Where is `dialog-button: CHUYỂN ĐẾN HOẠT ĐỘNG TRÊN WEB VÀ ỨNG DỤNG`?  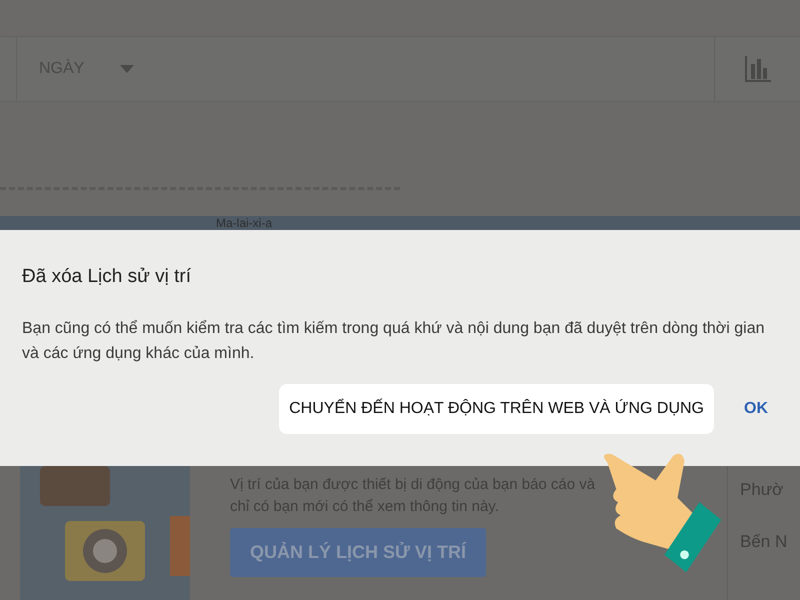
dialog-button: CHUYỂN ĐẾN HOẠT ĐỘNG TRÊN WEB VÀ ỨNG DỤNG is located at coordinates (496, 409).